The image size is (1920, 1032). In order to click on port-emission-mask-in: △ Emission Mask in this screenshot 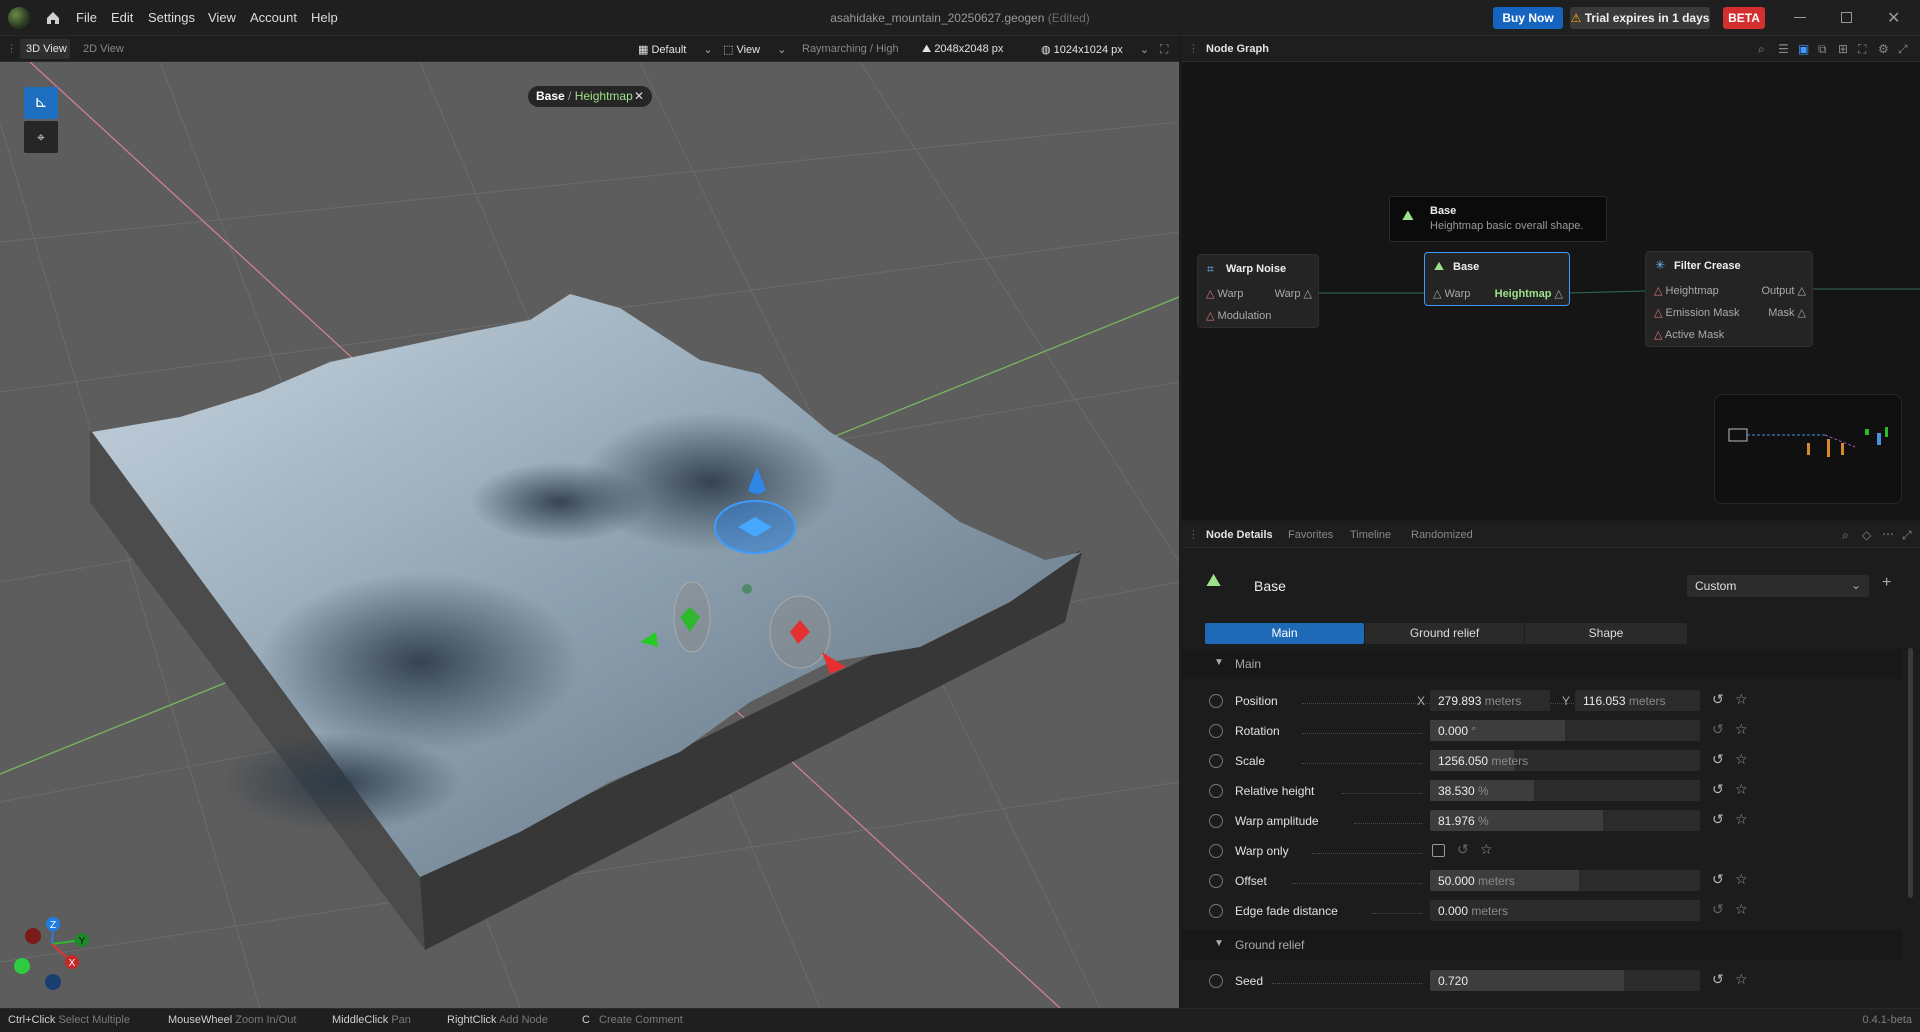, I will do `click(1697, 312)`.